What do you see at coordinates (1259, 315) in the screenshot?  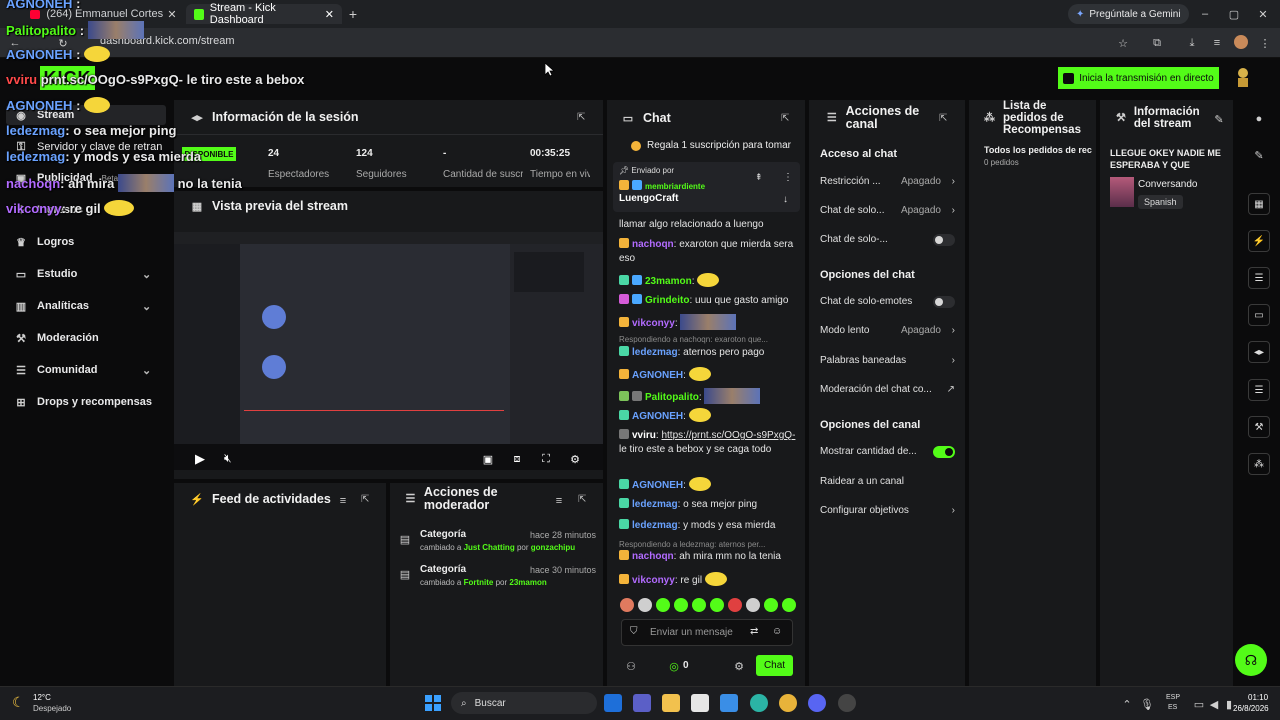 I see `rail-button-chat: ▭` at bounding box center [1259, 315].